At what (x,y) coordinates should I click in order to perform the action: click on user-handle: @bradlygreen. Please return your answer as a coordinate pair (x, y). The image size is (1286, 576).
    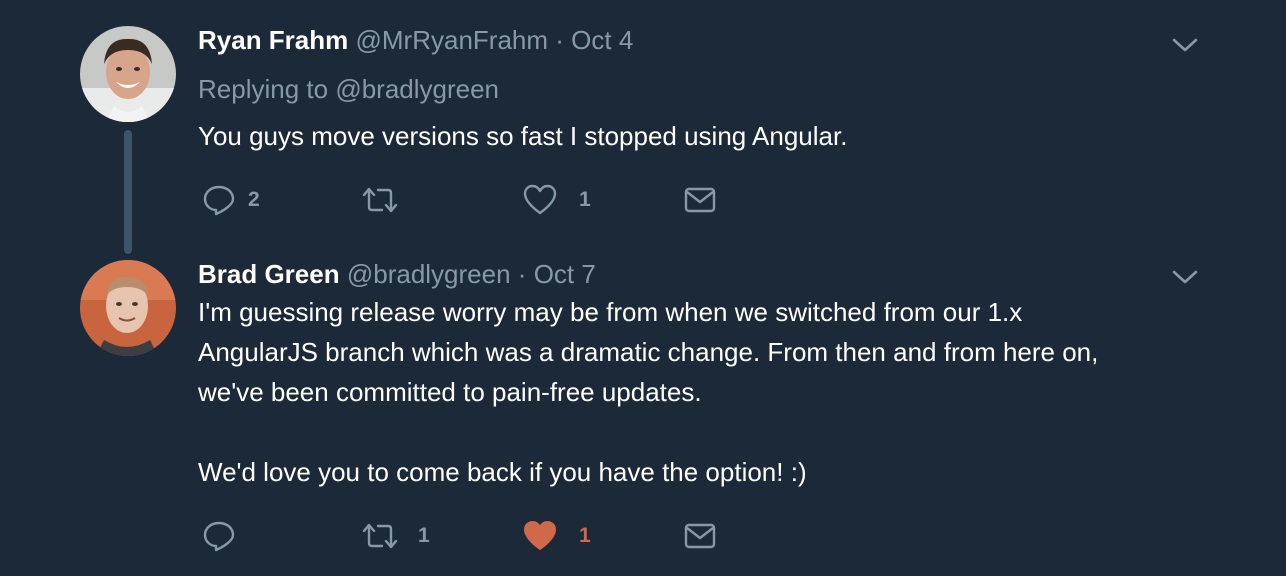
    Looking at the image, I should click on (429, 274).